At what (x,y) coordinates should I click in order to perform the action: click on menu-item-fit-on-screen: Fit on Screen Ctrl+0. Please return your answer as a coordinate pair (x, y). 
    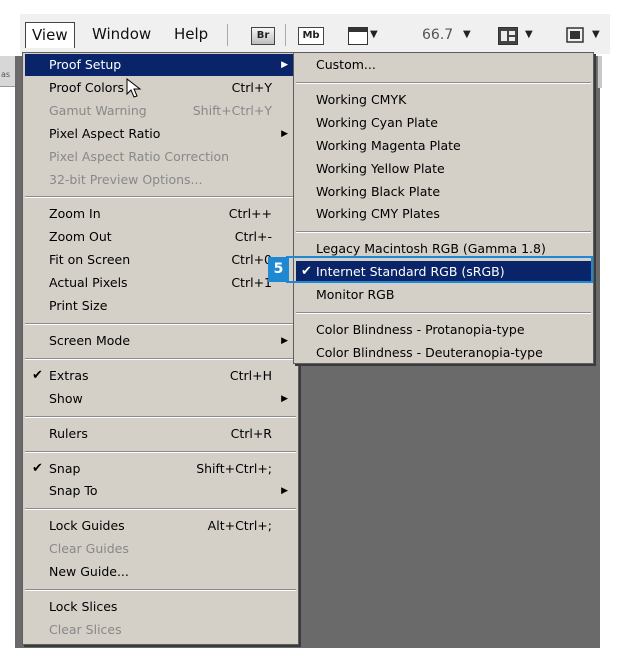
    Looking at the image, I should click on (160, 260).